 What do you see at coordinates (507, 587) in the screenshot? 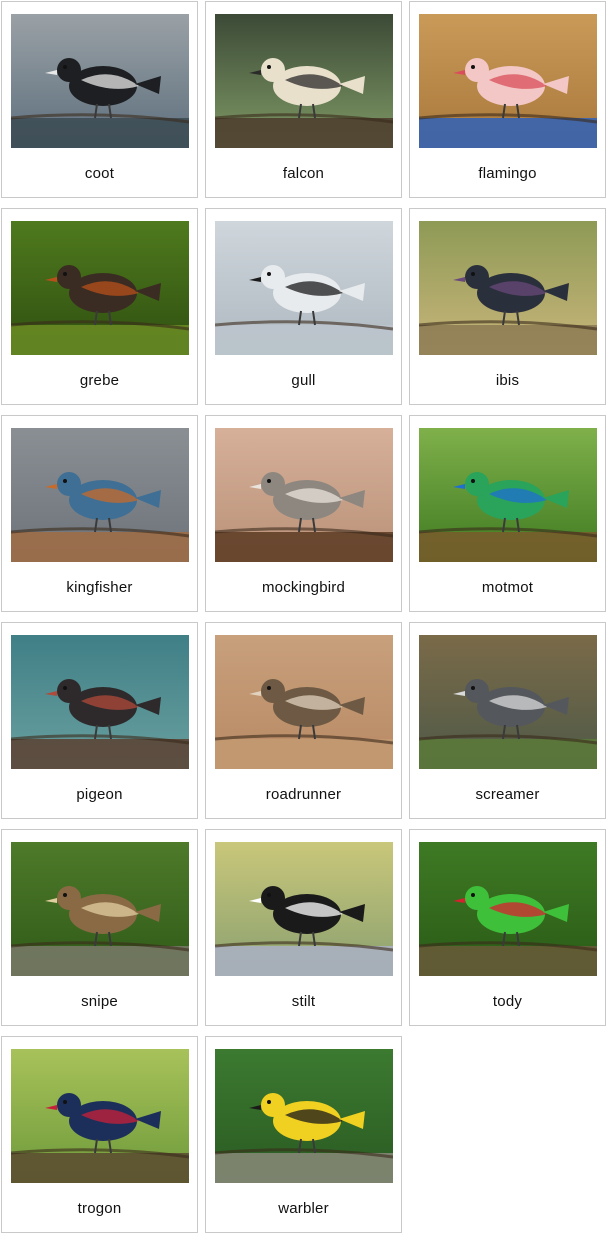
I see `bird-card-label: motmot` at bounding box center [507, 587].